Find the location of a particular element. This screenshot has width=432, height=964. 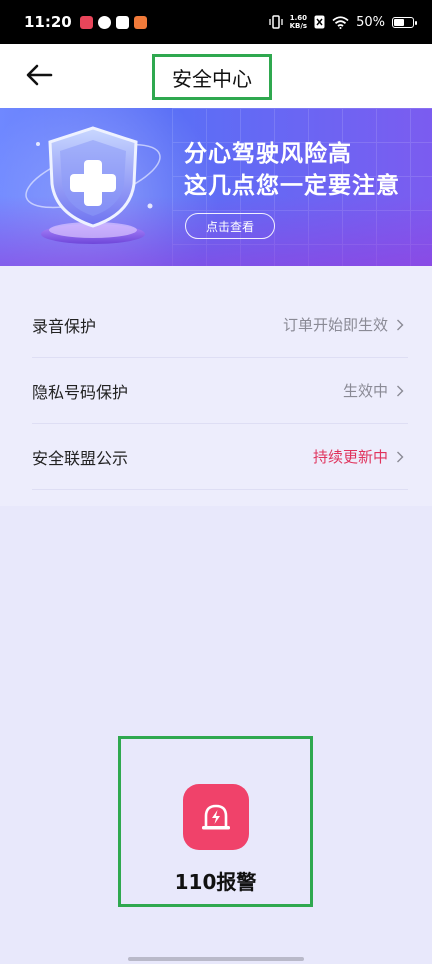

notification-icons is located at coordinates (113, 22).